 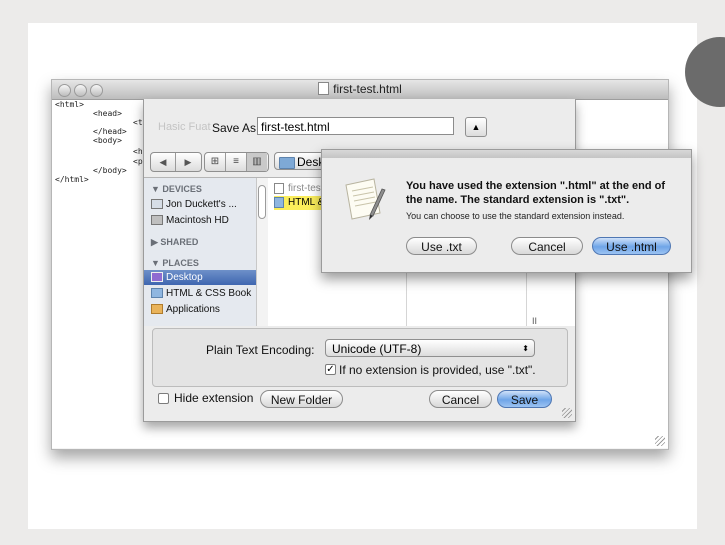 I want to click on dialog-resize-grip, so click(x=567, y=413).